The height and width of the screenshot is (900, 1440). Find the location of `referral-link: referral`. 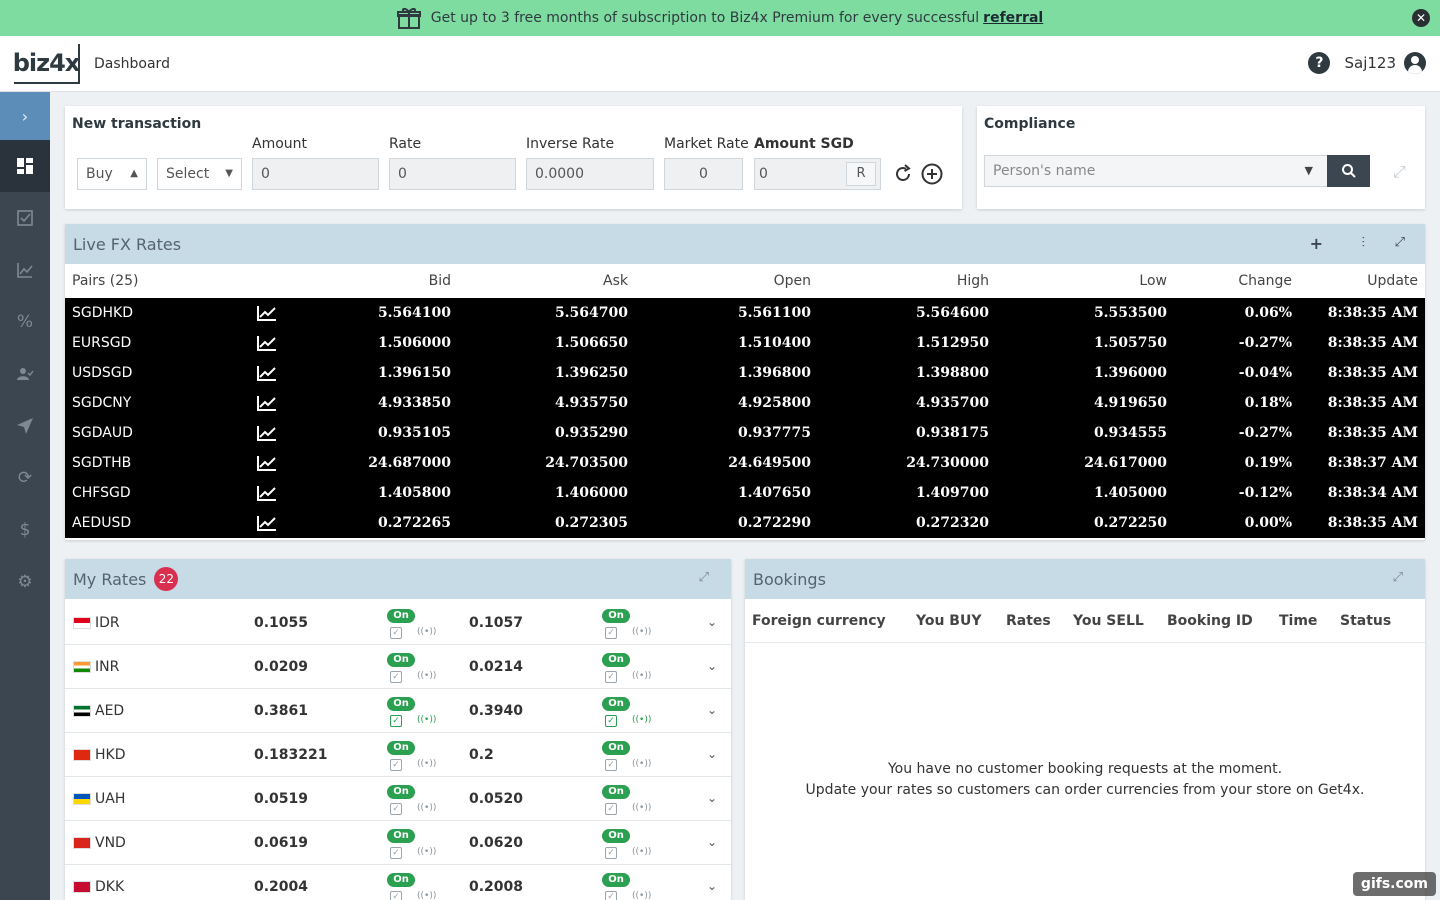

referral-link: referral is located at coordinates (1013, 18).